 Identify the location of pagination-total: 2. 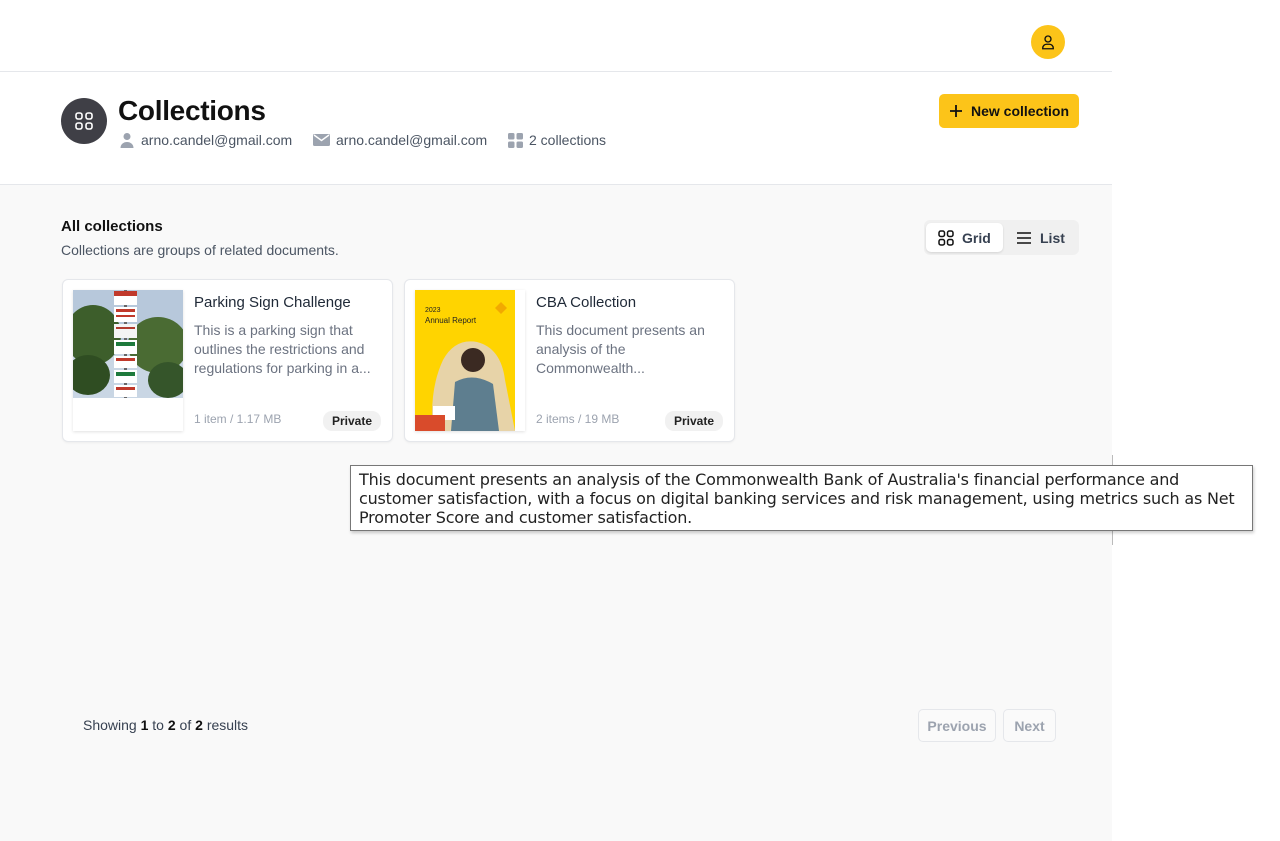
(199, 725).